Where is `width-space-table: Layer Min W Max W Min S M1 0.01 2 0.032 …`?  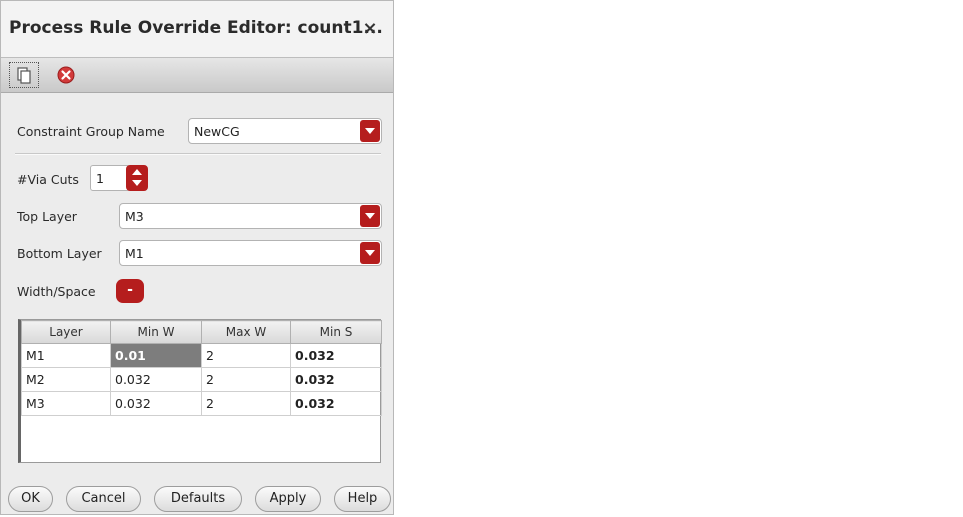
width-space-table: Layer Min W Max W Min S M1 0.01 2 0.032 … is located at coordinates (200, 391).